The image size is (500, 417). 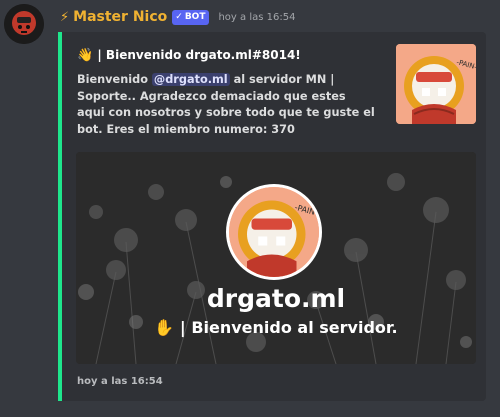 I want to click on embed-thumbnail: -PAIN-, so click(x=436, y=84).